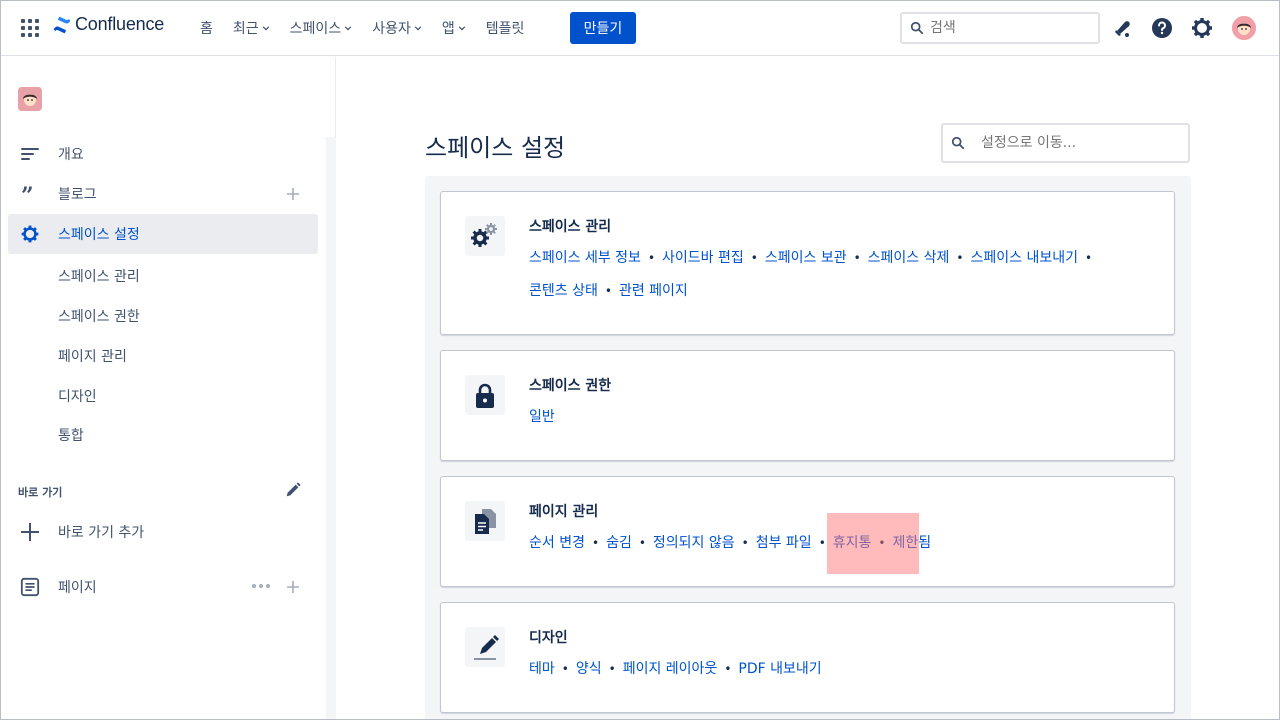 The image size is (1280, 720). I want to click on search-input, so click(1010, 28).